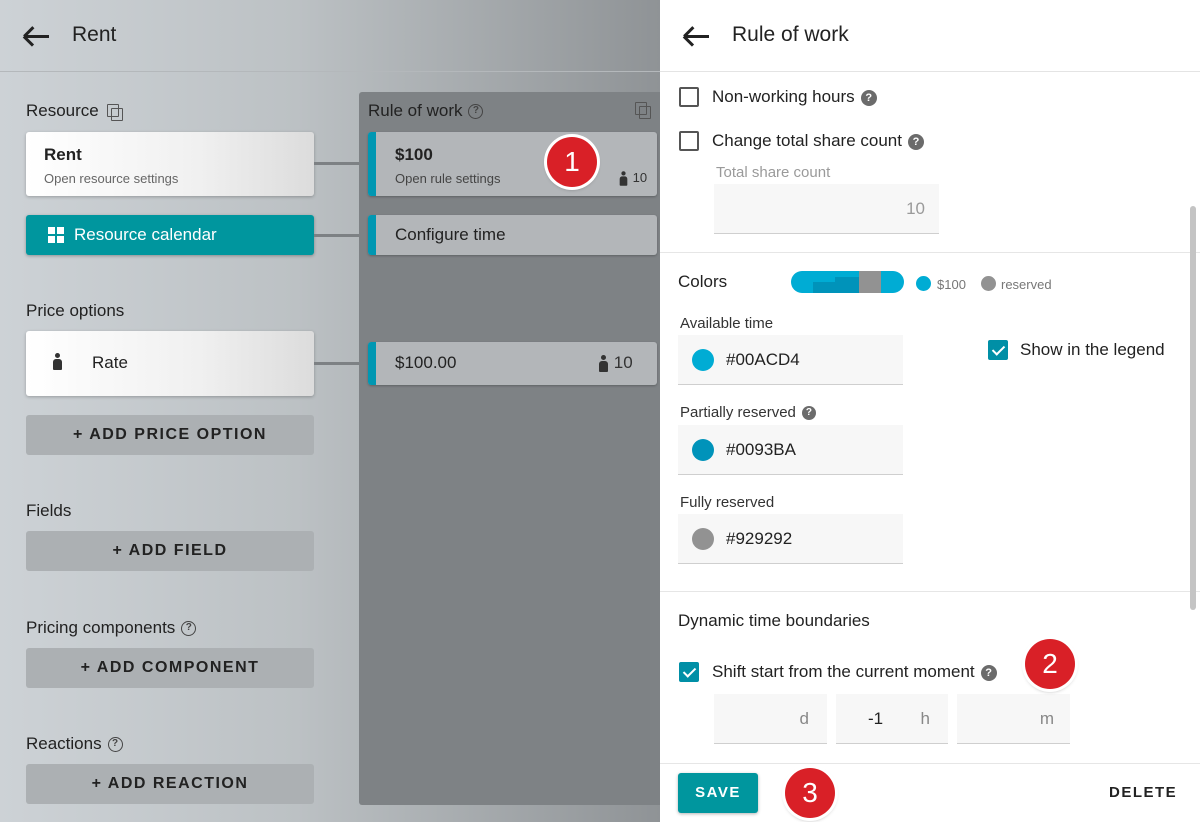  I want to click on step-badge-1: 1, so click(572, 162).